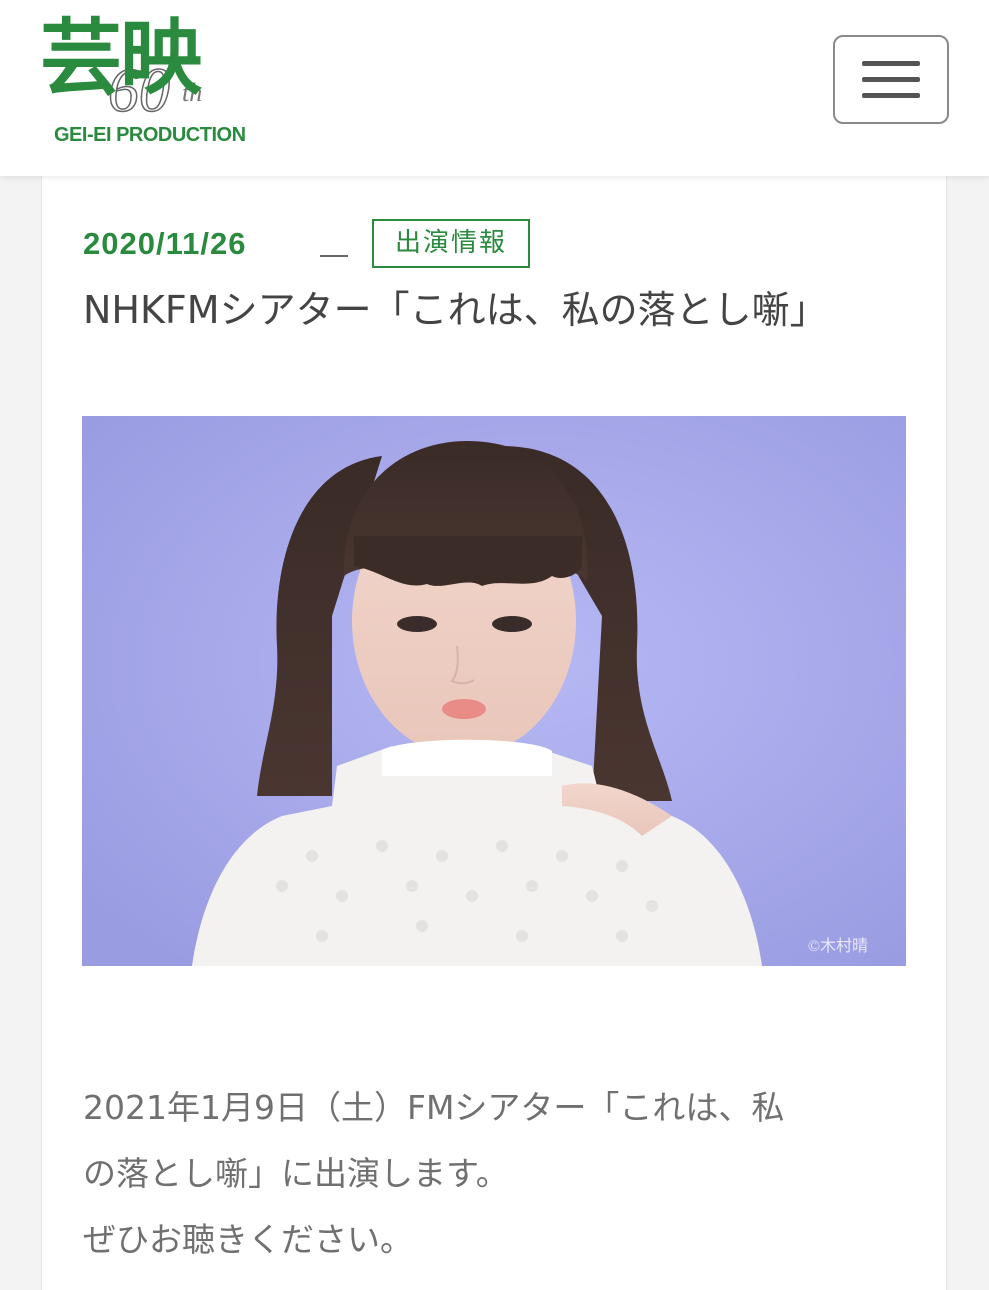 The width and height of the screenshot is (989, 1290). I want to click on article-date: 2020/11/26, so click(165, 243).